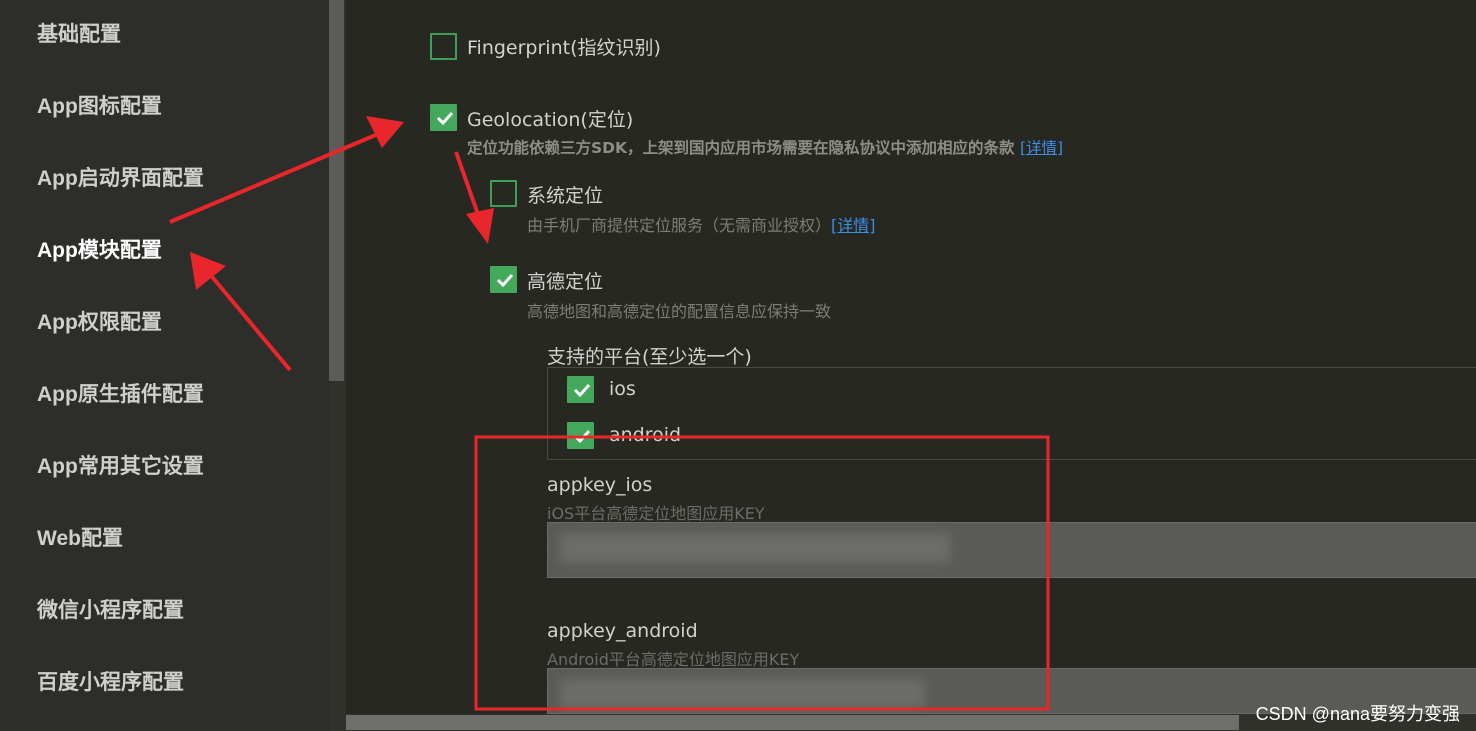 The height and width of the screenshot is (731, 1476). Describe the element at coordinates (649, 357) in the screenshot. I see `platforms-title: 支持的平台(至少选一个)` at that location.